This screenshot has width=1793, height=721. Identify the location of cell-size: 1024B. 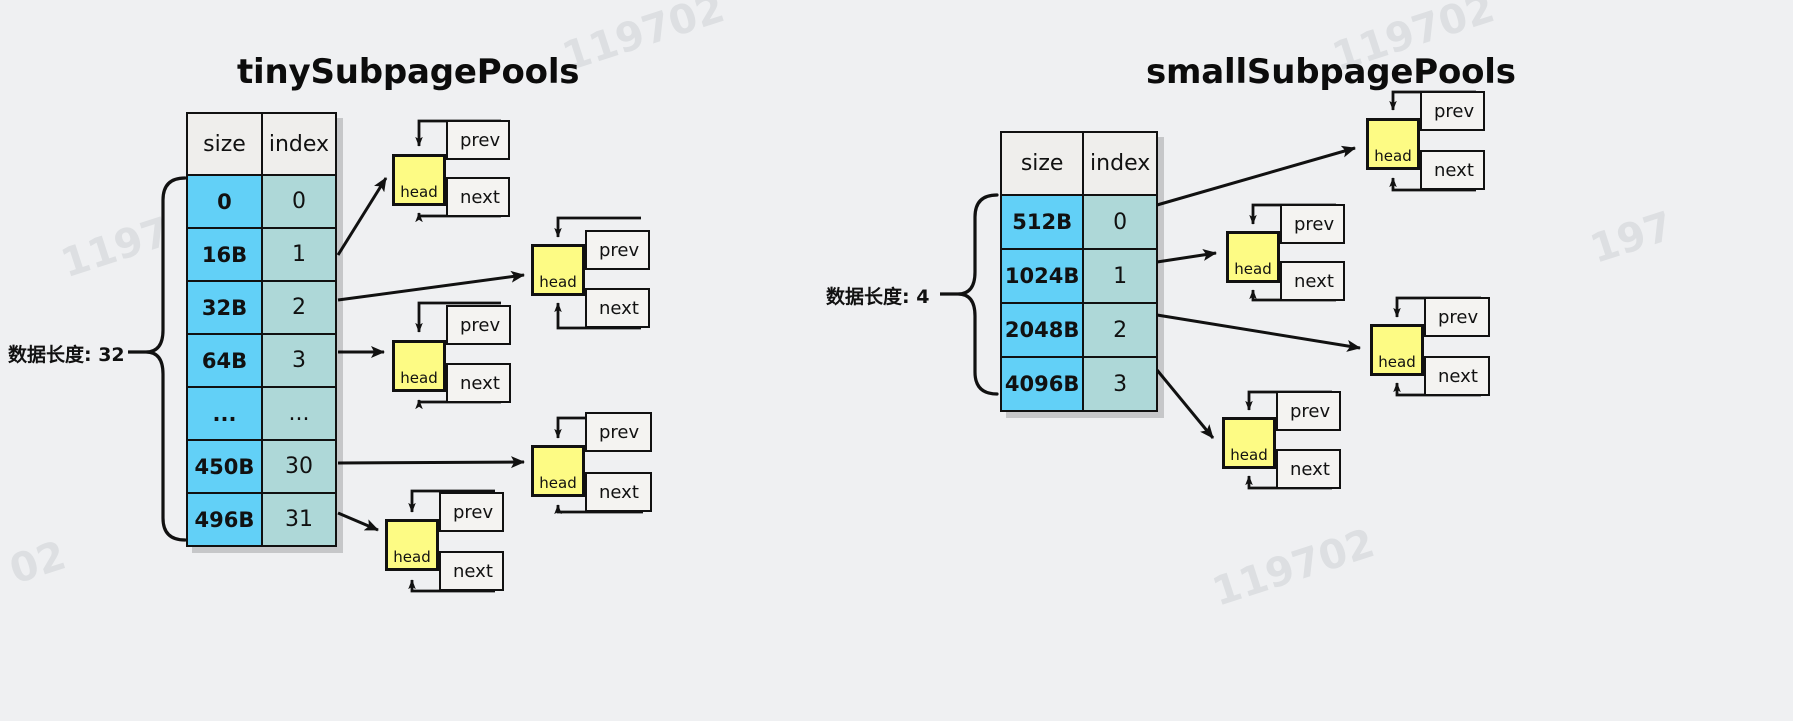
(1042, 276).